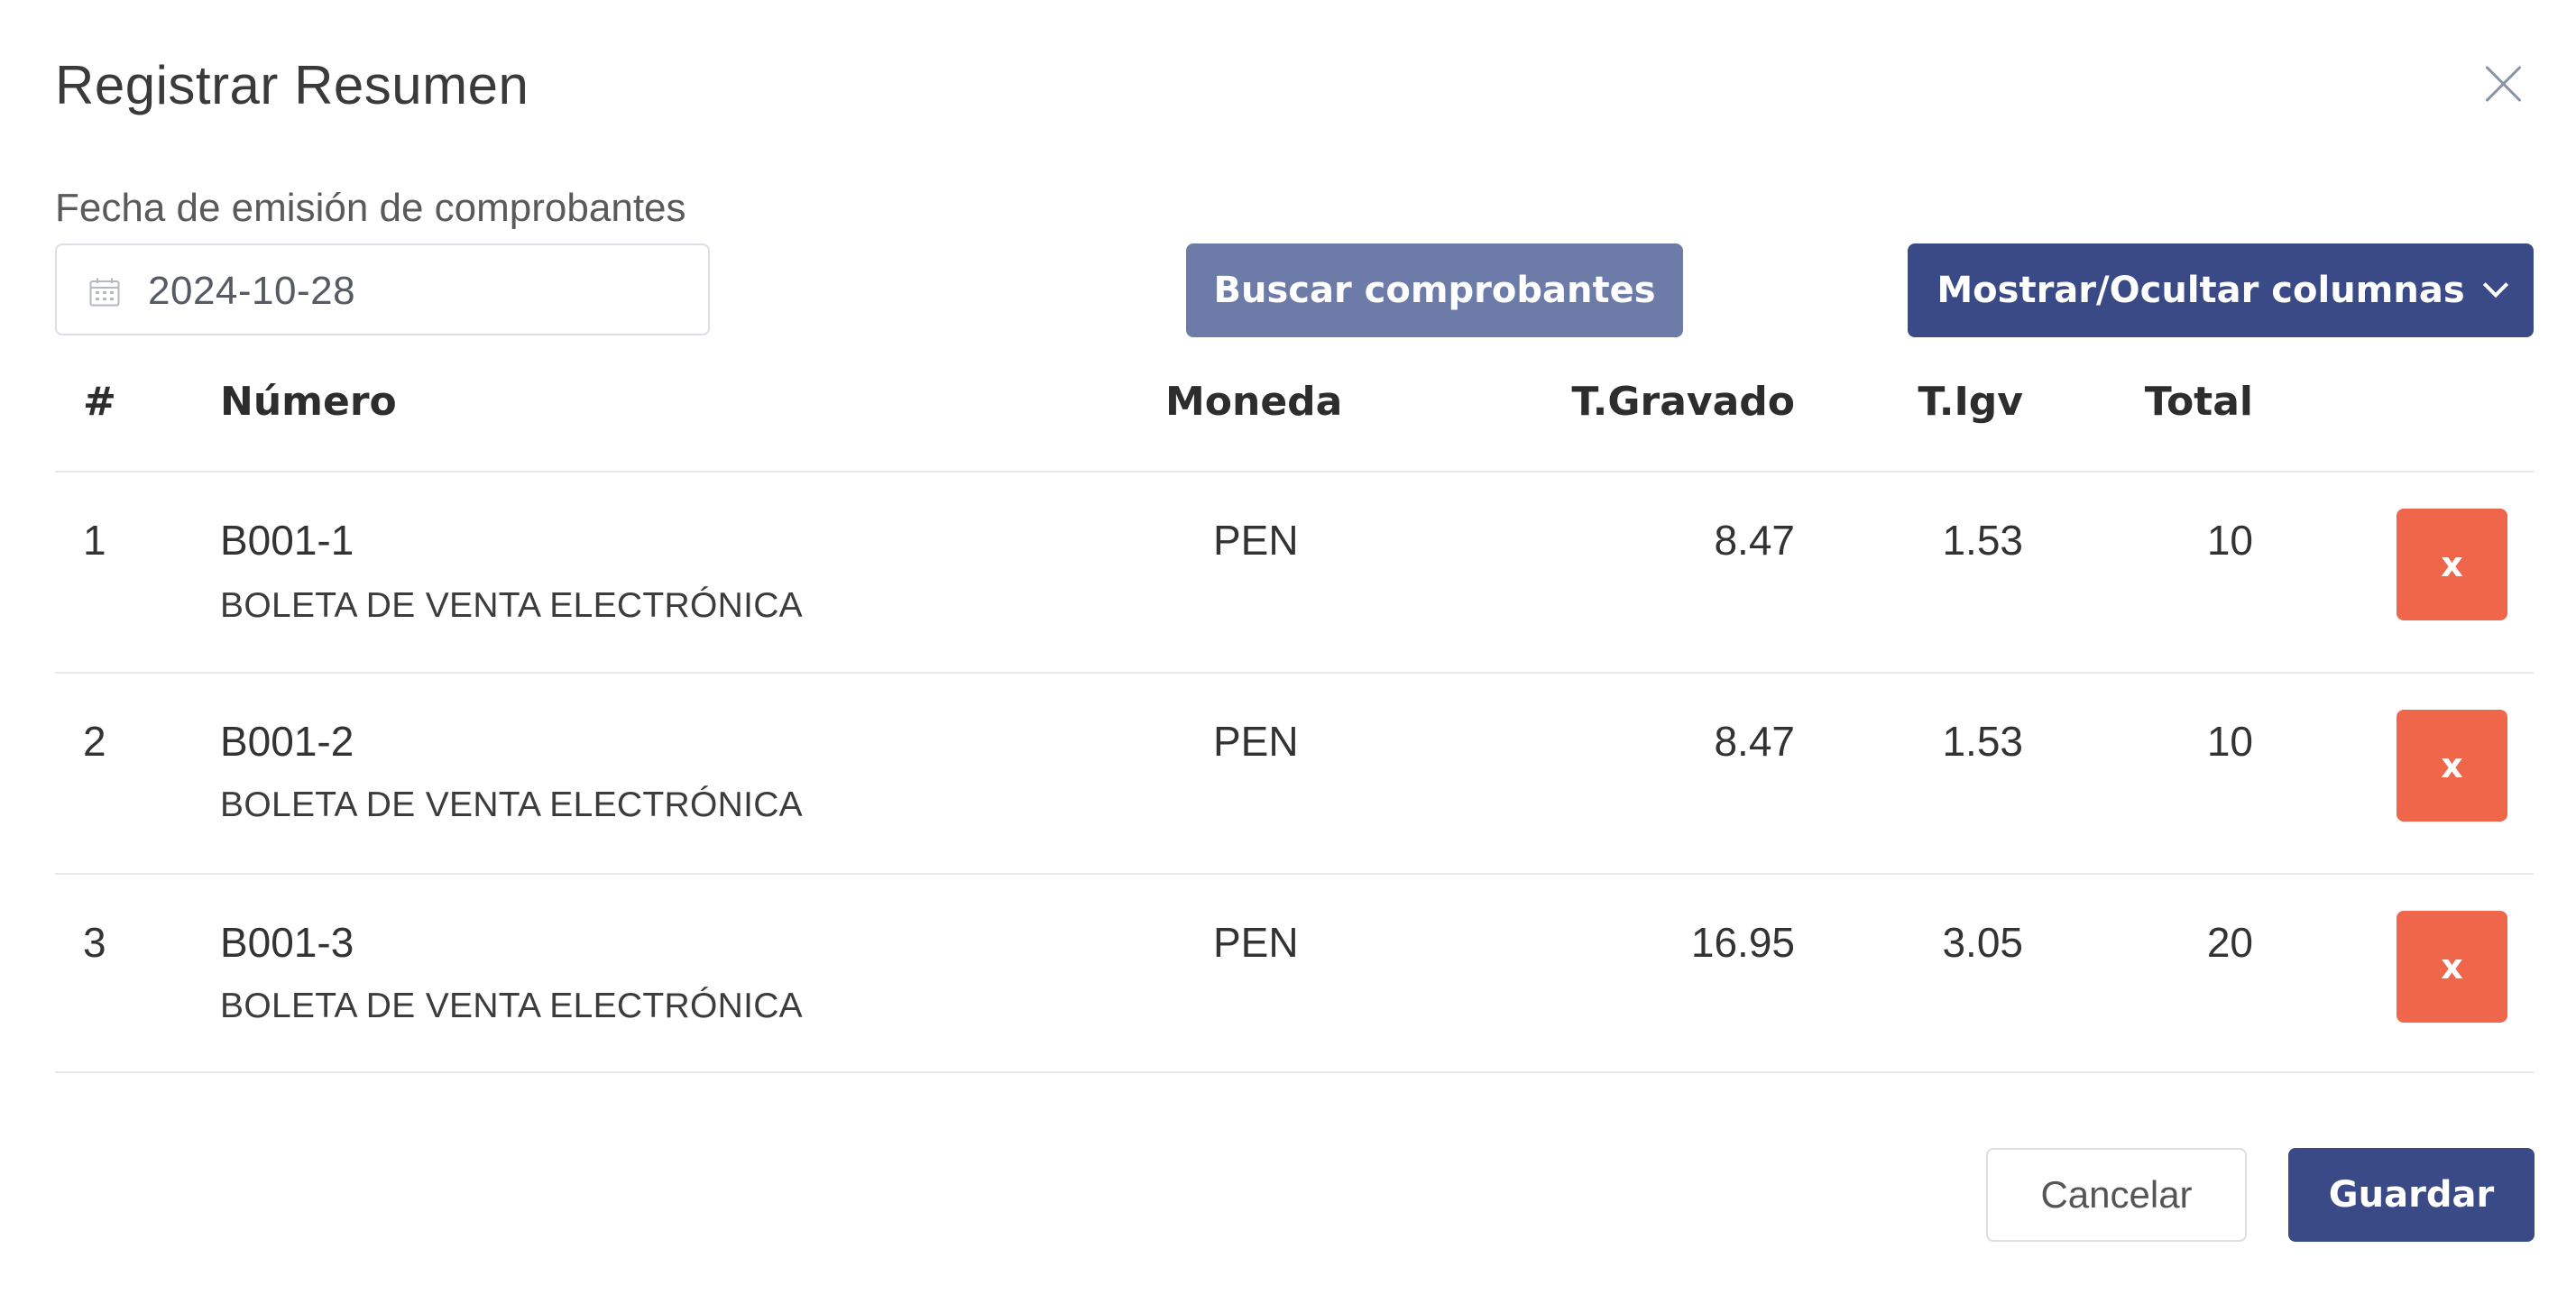  I want to click on date-label: Fecha de emisión de comprobantes, so click(371, 208).